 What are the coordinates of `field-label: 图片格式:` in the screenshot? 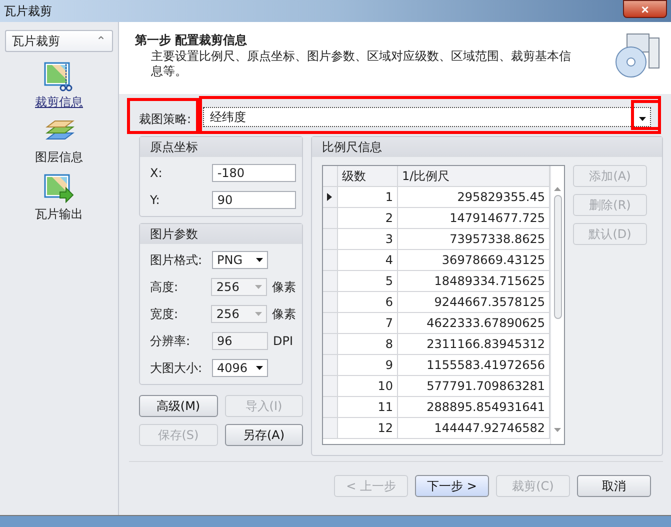 It's located at (177, 260).